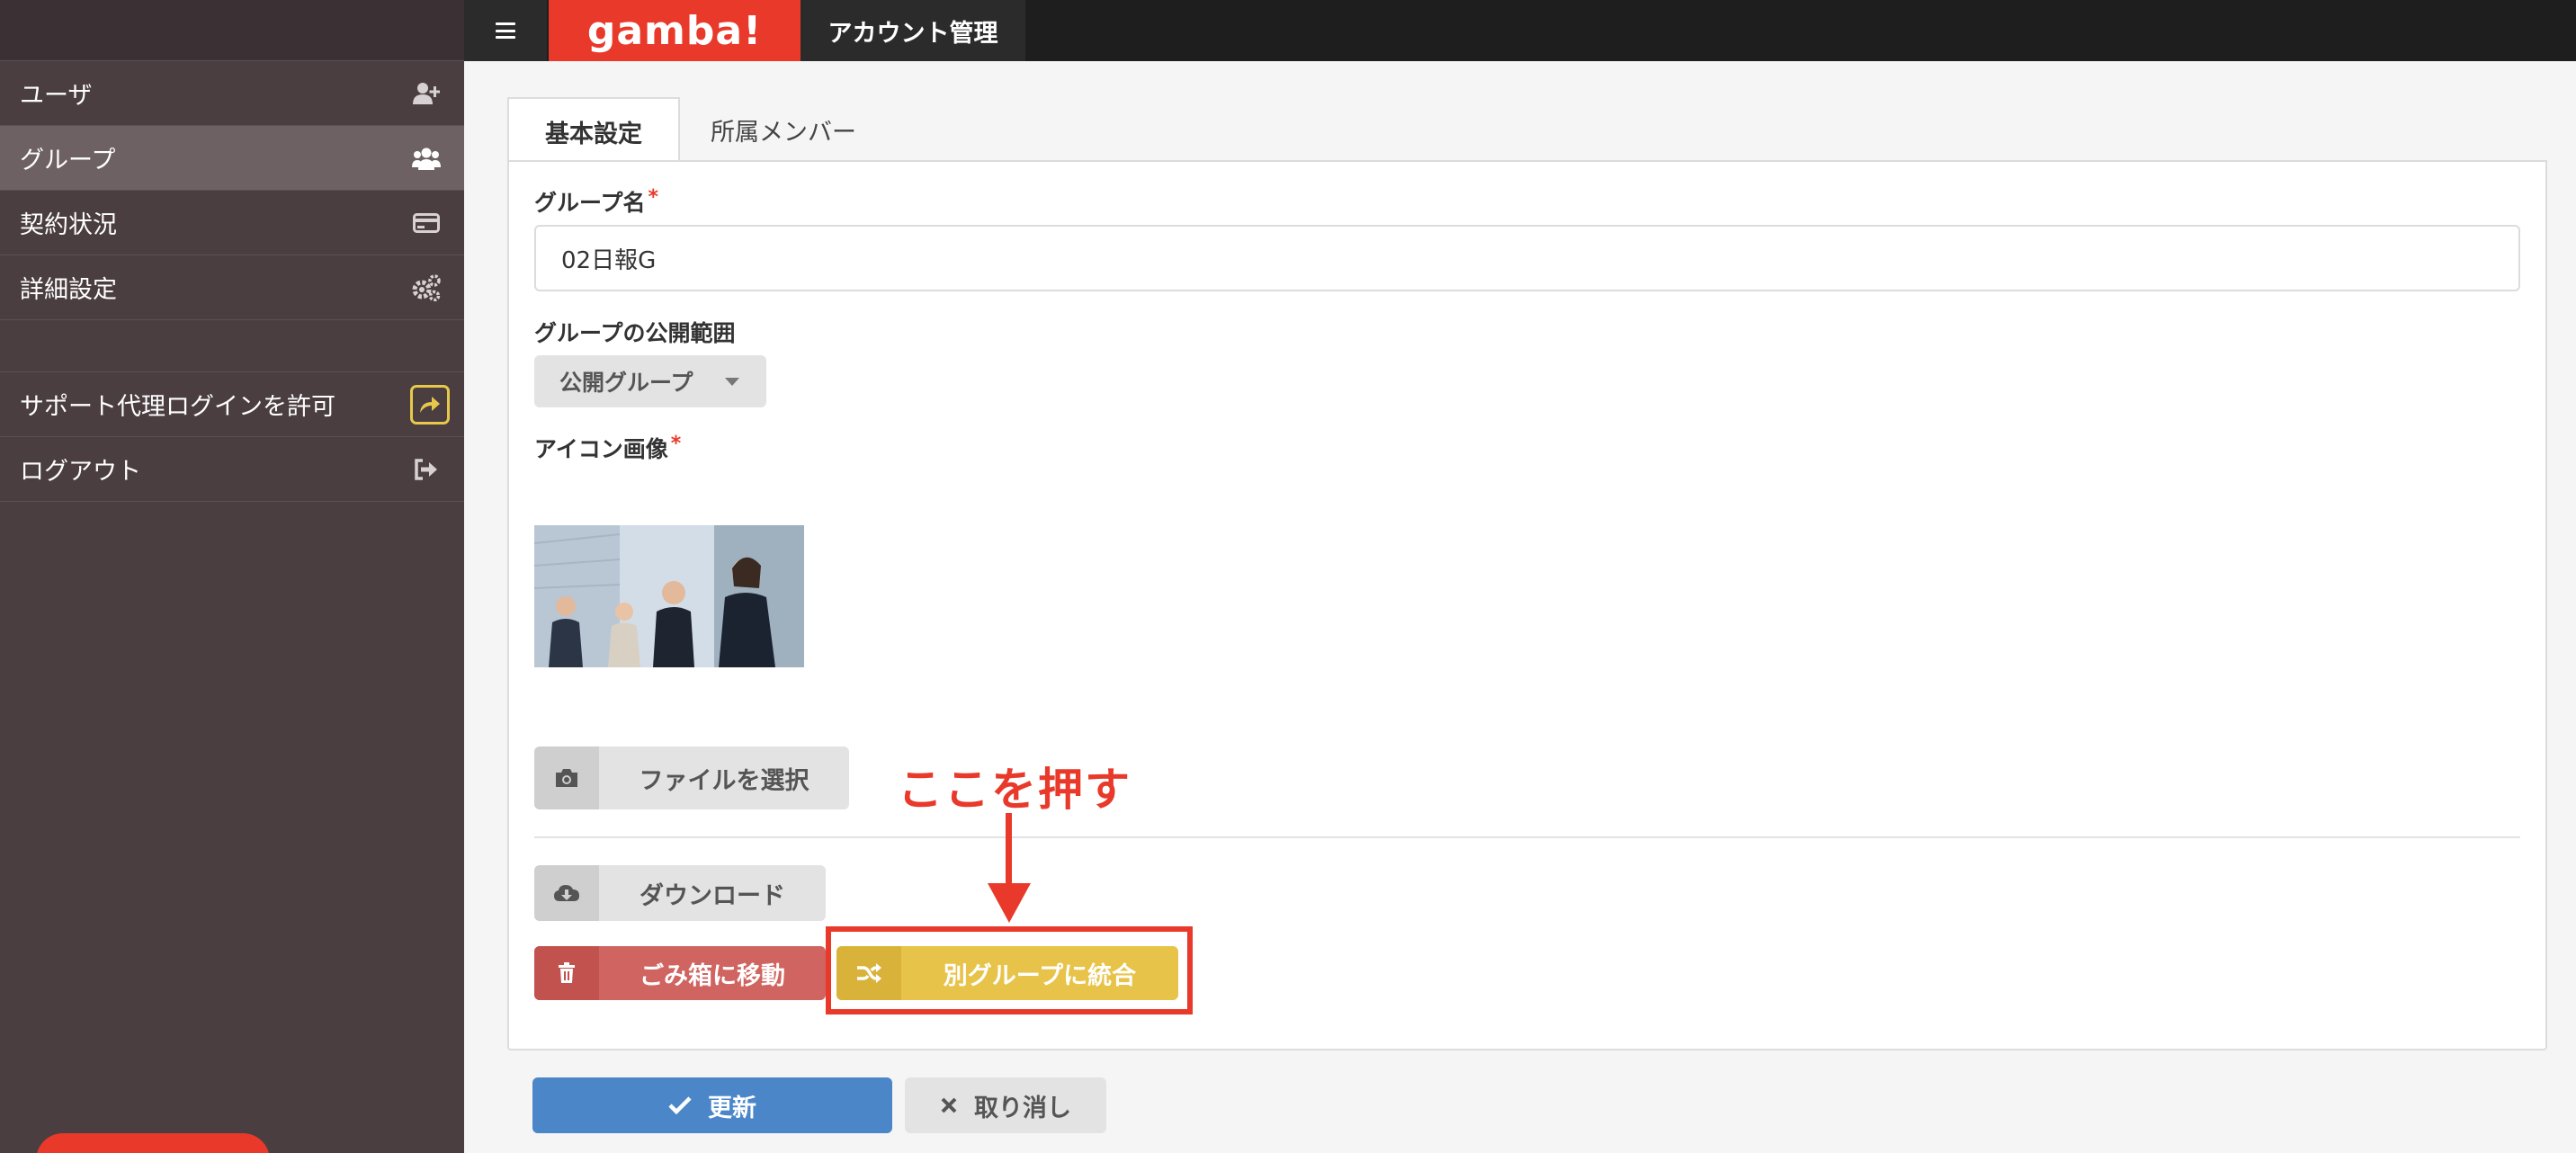  Describe the element at coordinates (1009, 970) in the screenshot. I see `annotation-highlight-box` at that location.